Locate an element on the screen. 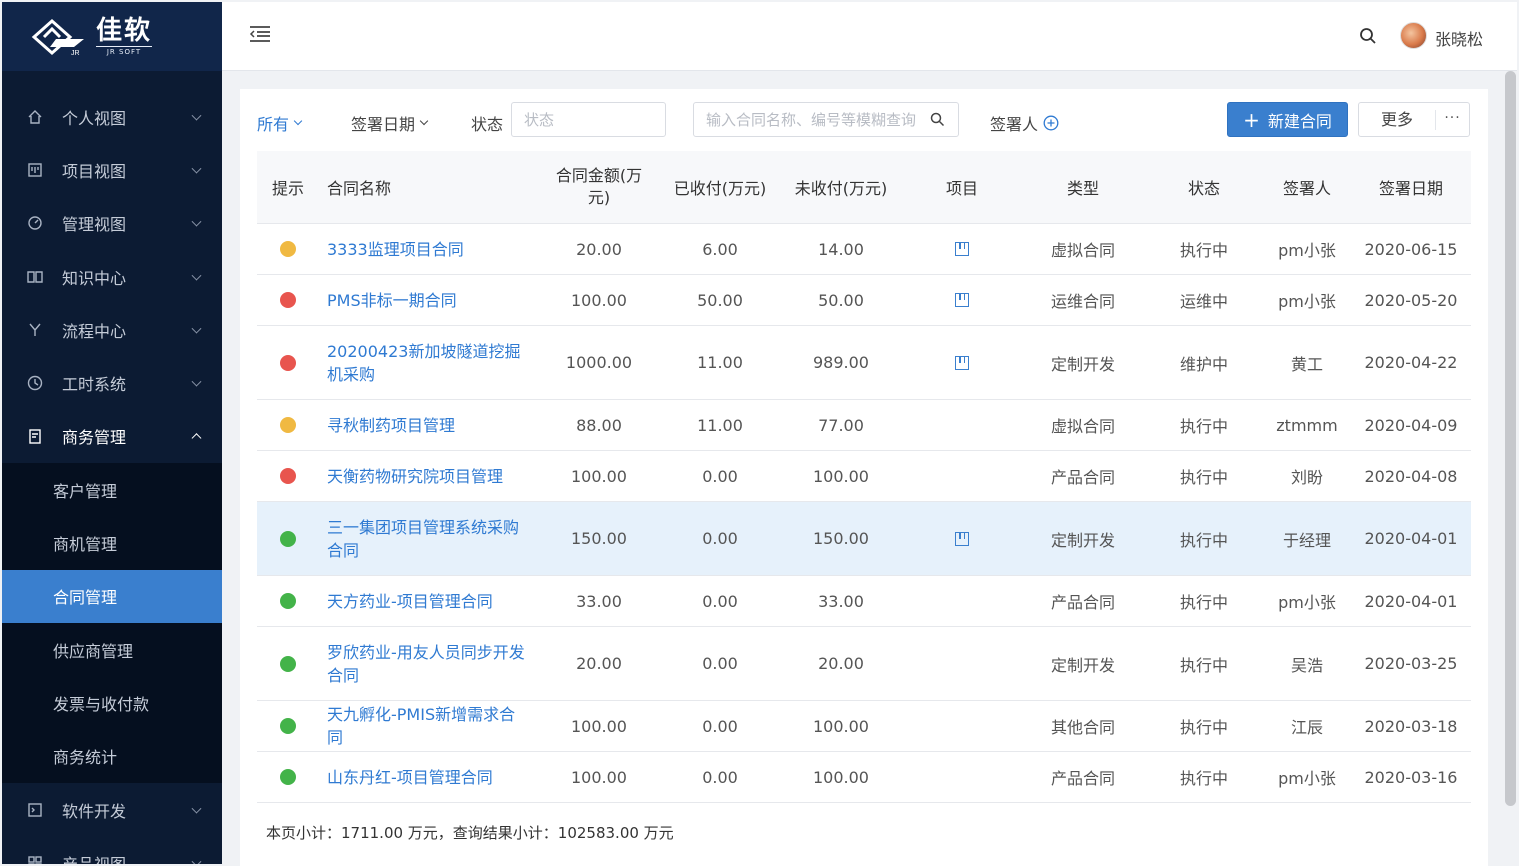  avatar is located at coordinates (1413, 35).